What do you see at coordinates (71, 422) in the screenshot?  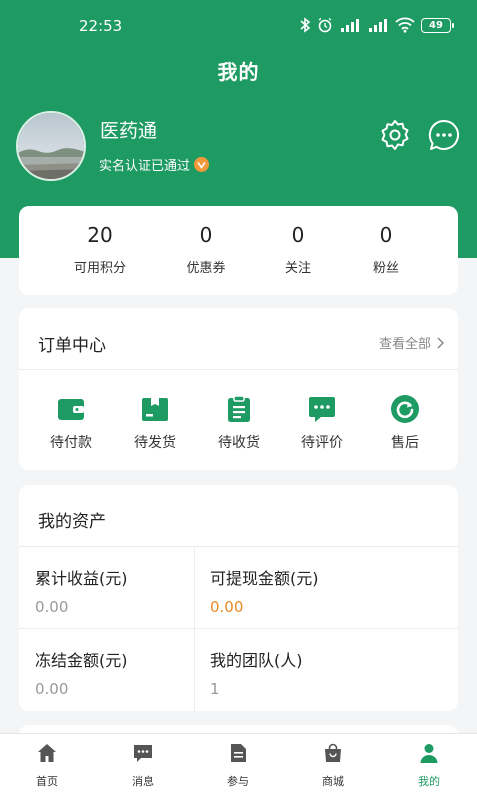 I see `order-pending-payment: 待付款` at bounding box center [71, 422].